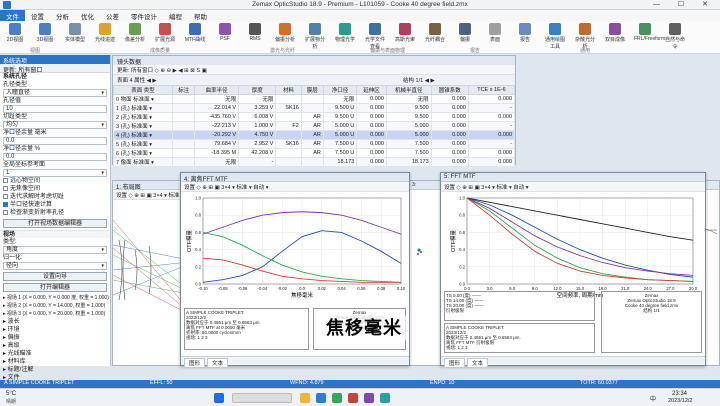 Image resolution: width=720 pixels, height=406 pixels. I want to click on table-cell: 5.000, so click(408, 135).